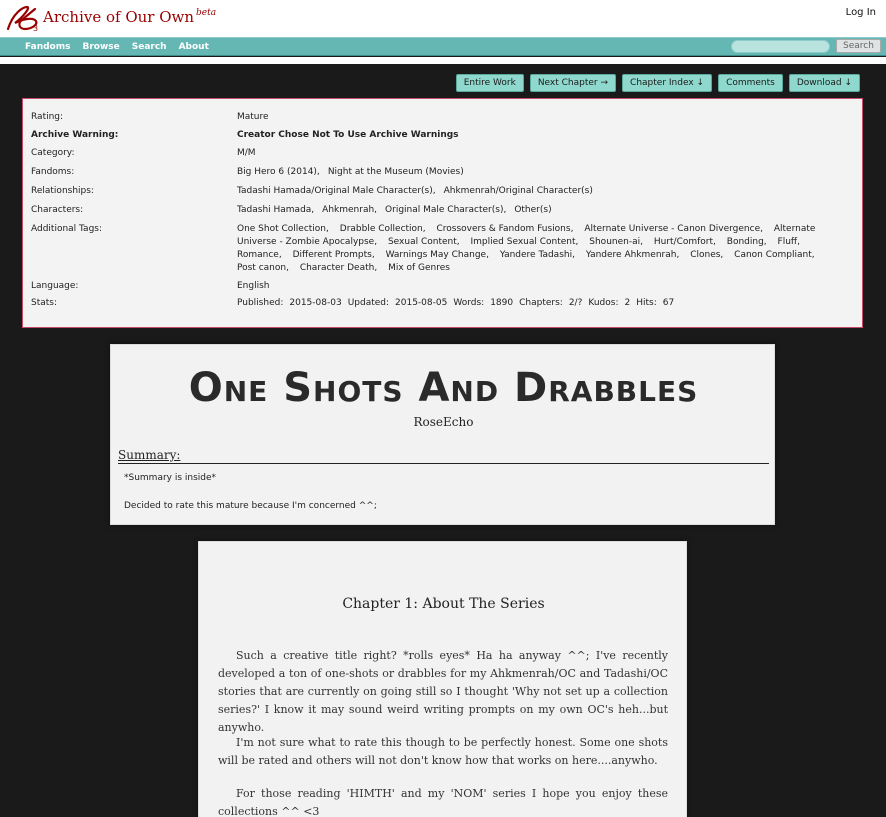  What do you see at coordinates (278, 172) in the screenshot?
I see `fandom-tag: Big Hero 6 (2014),` at bounding box center [278, 172].